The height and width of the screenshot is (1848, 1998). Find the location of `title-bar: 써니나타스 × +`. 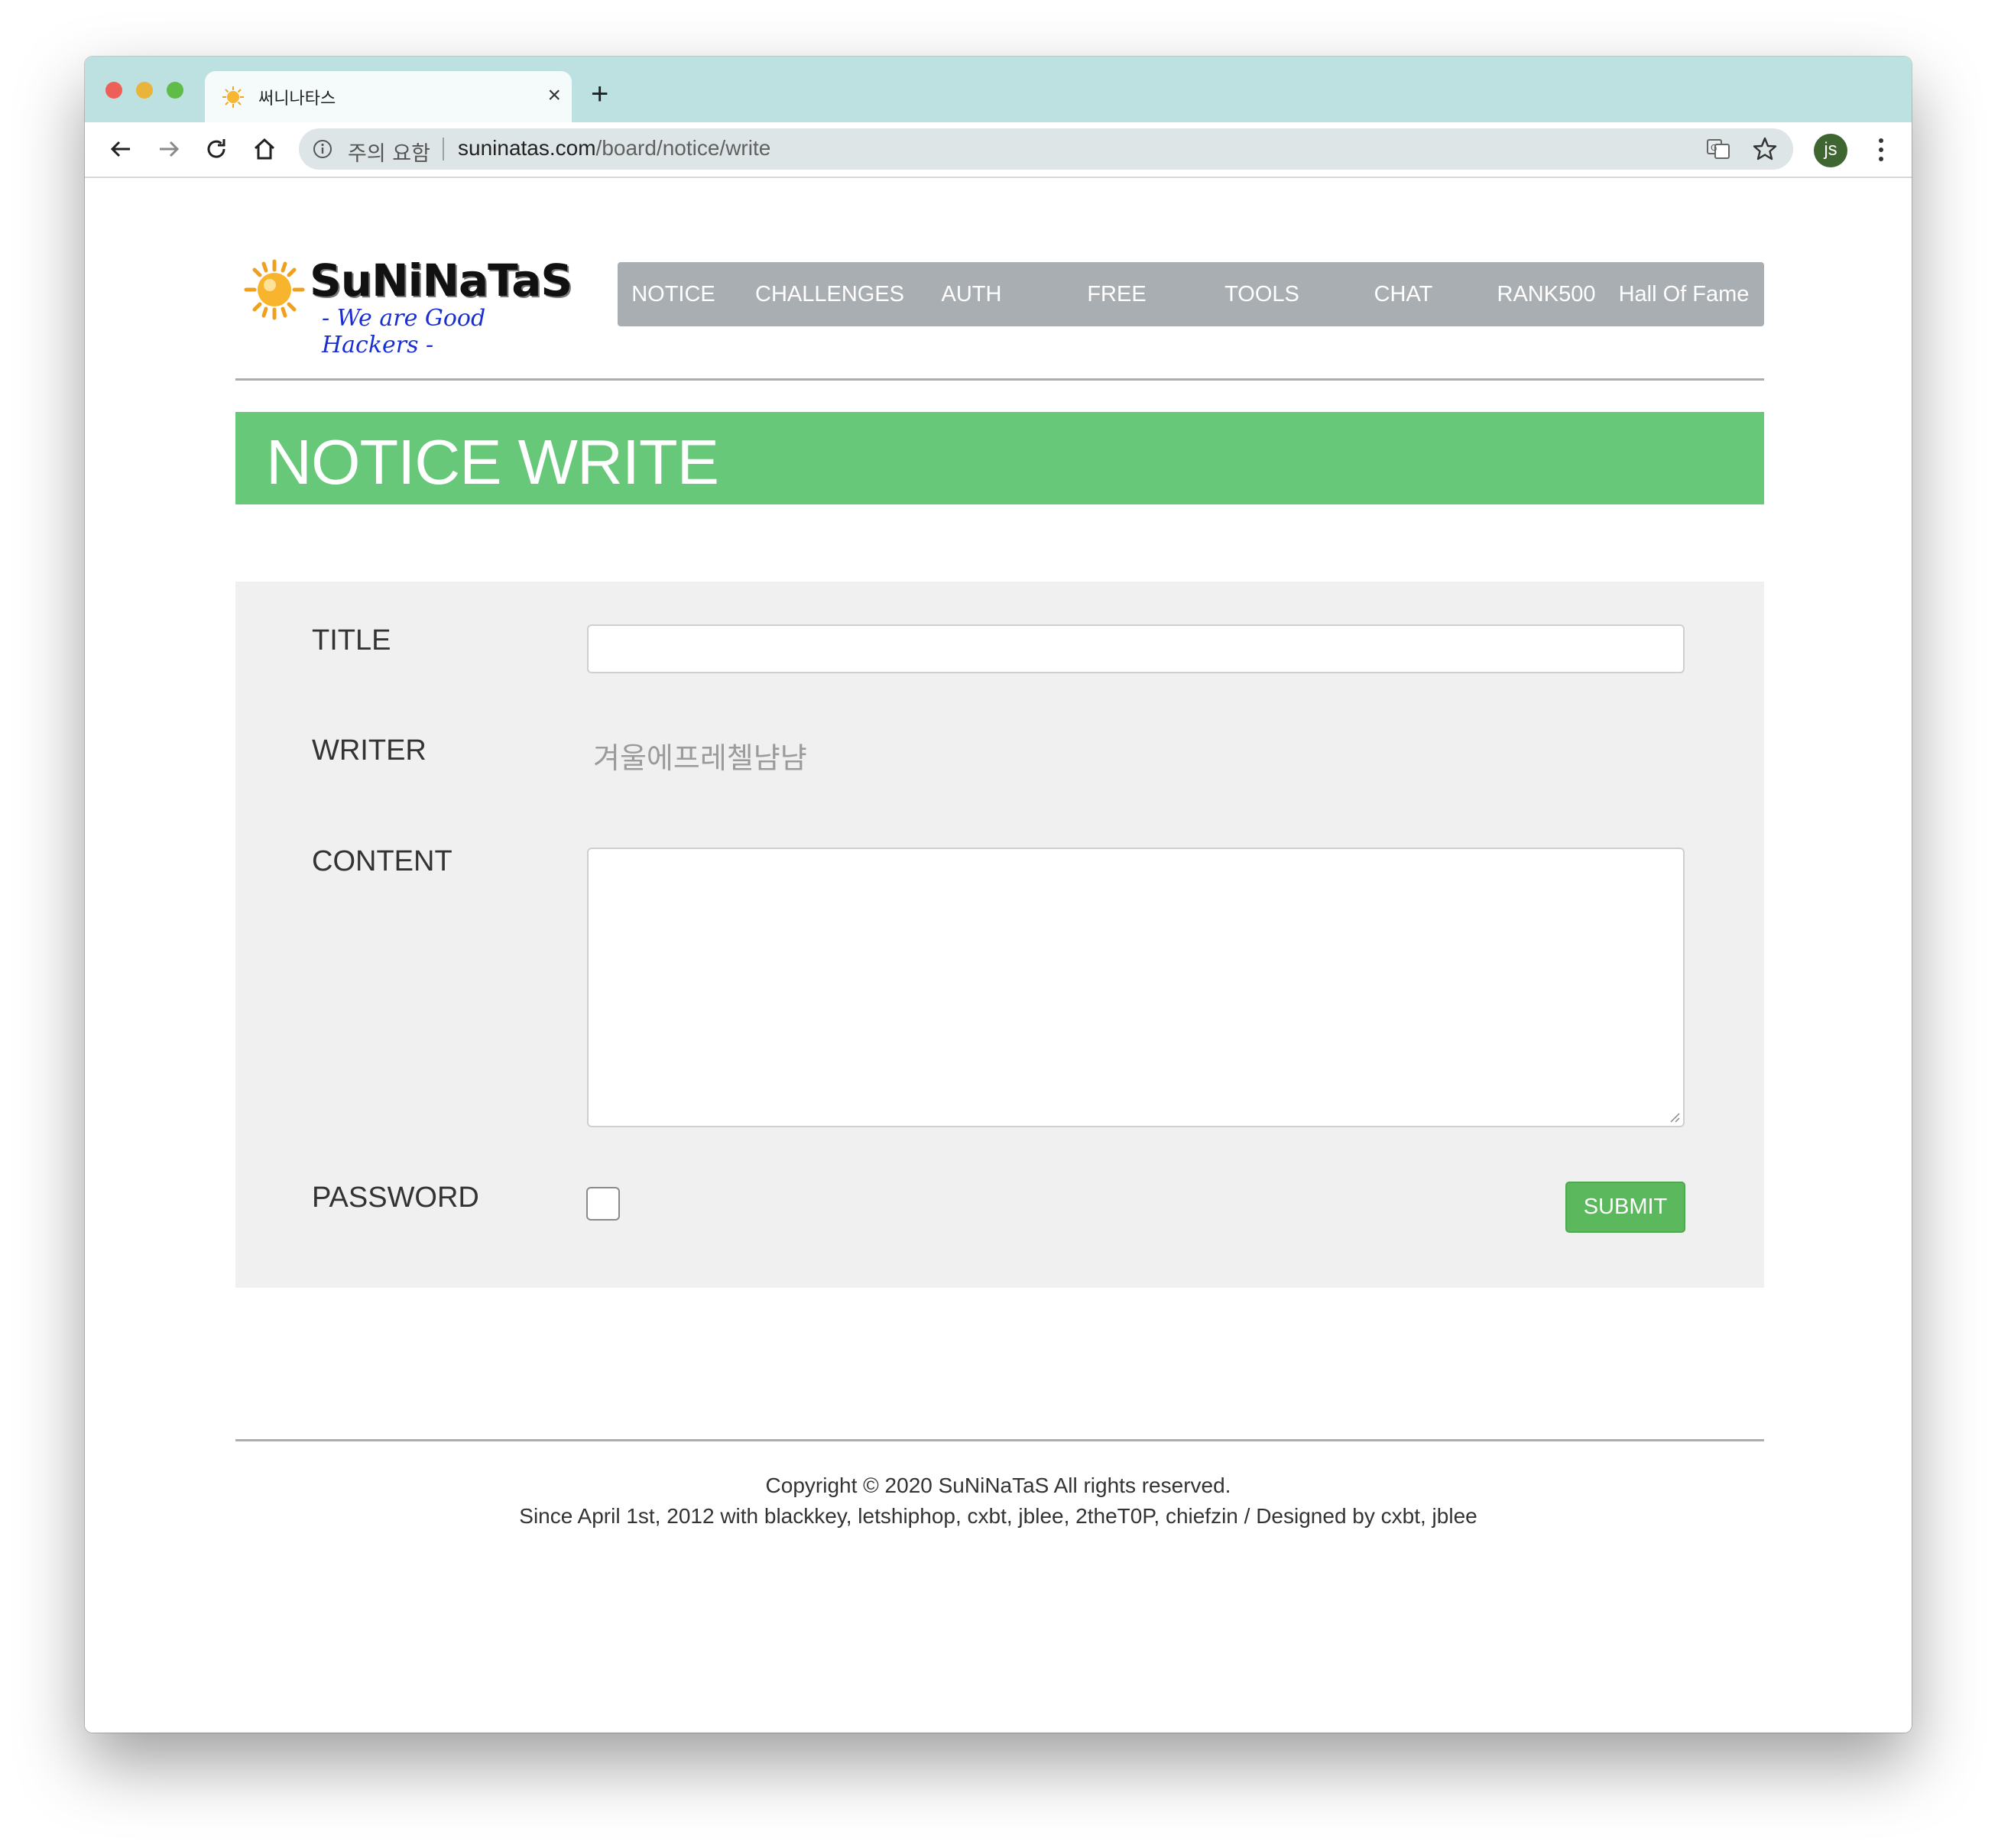

title-bar: 써니나타스 × + is located at coordinates (998, 89).